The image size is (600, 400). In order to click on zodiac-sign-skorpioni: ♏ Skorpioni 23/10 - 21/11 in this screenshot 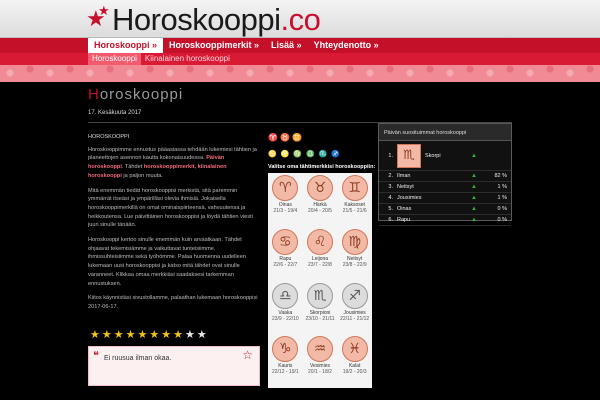, I will do `click(320, 308)`.